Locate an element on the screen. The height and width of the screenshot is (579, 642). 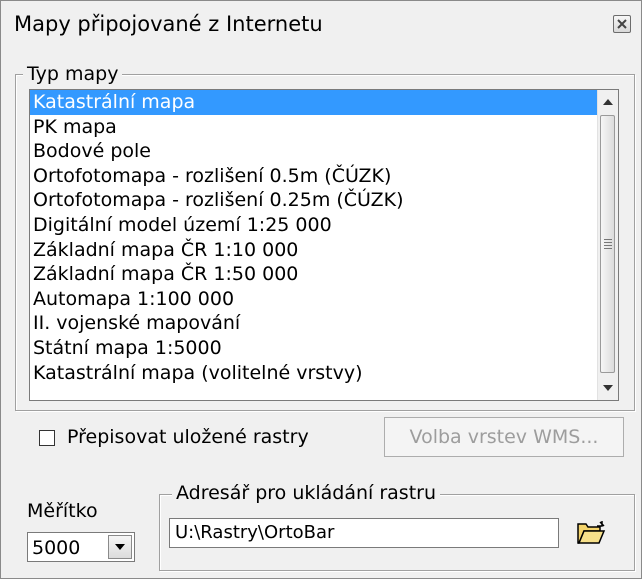
list-item: II. vojenské mapování is located at coordinates (315, 323).